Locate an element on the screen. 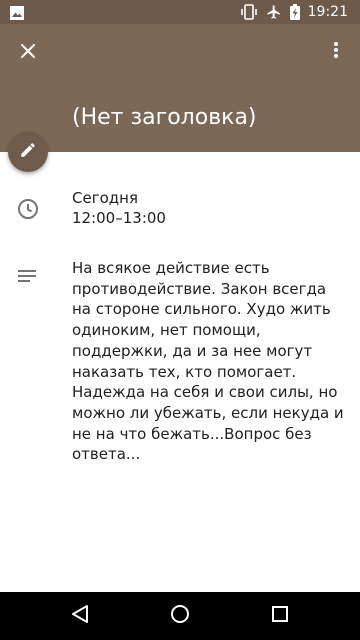 The height and width of the screenshot is (640, 360). clock-icon is located at coordinates (28, 211).